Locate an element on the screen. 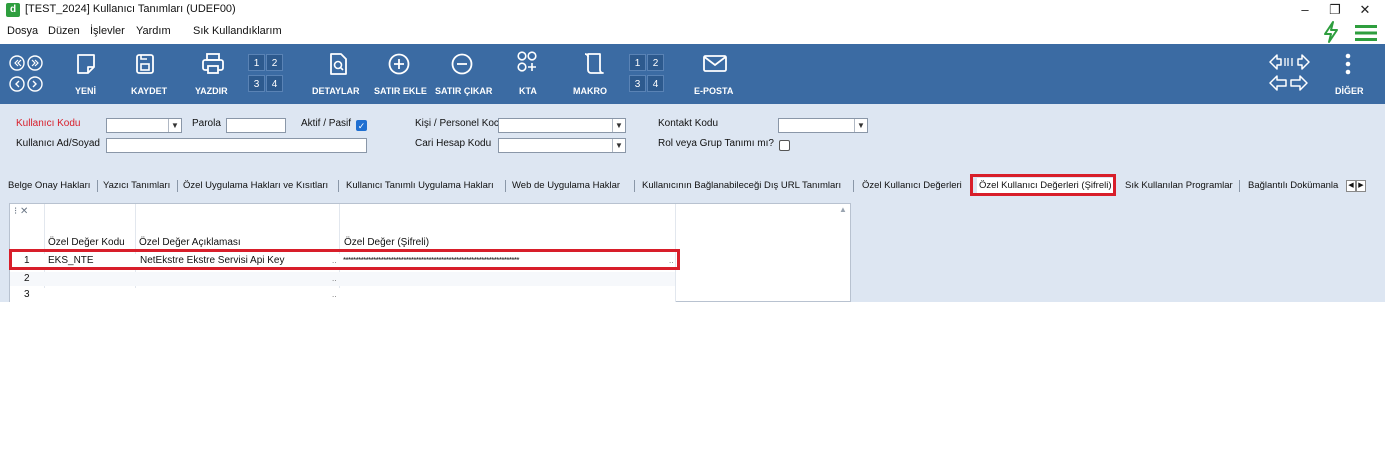 This screenshot has height=467, width=1385. more-button-label: DİĞER is located at coordinates (1349, 91).